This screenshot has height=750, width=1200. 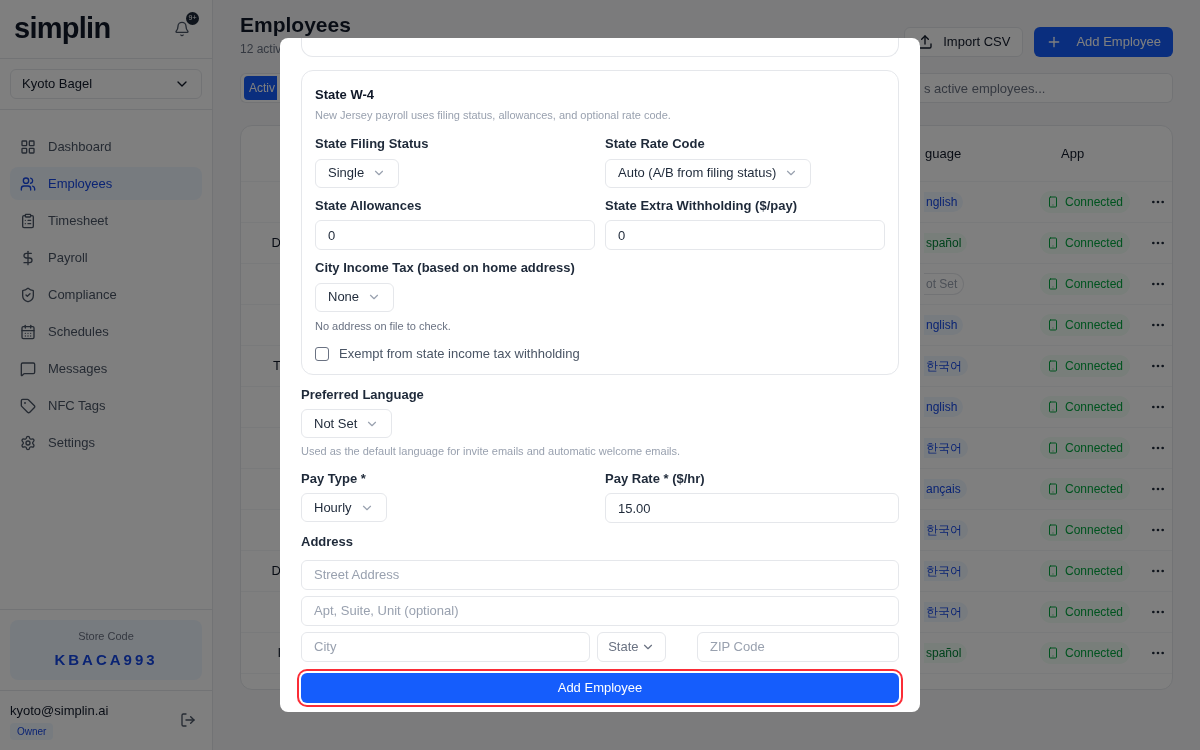 What do you see at coordinates (106, 257) in the screenshot?
I see `nav-item: Payroll` at bounding box center [106, 257].